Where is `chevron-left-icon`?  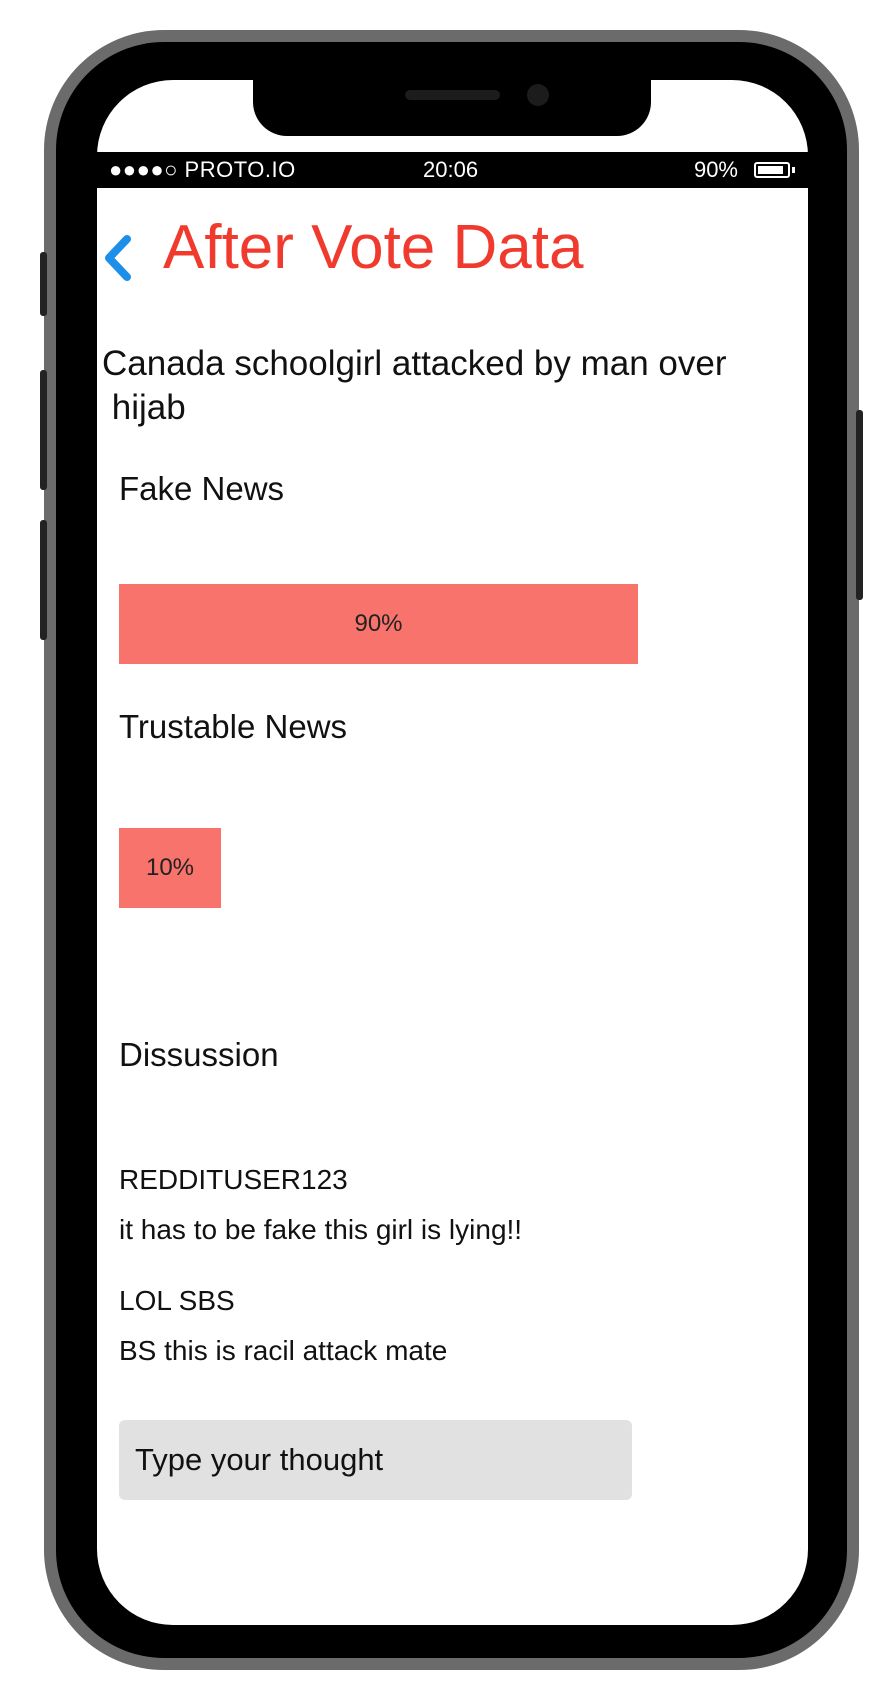 chevron-left-icon is located at coordinates (118, 258).